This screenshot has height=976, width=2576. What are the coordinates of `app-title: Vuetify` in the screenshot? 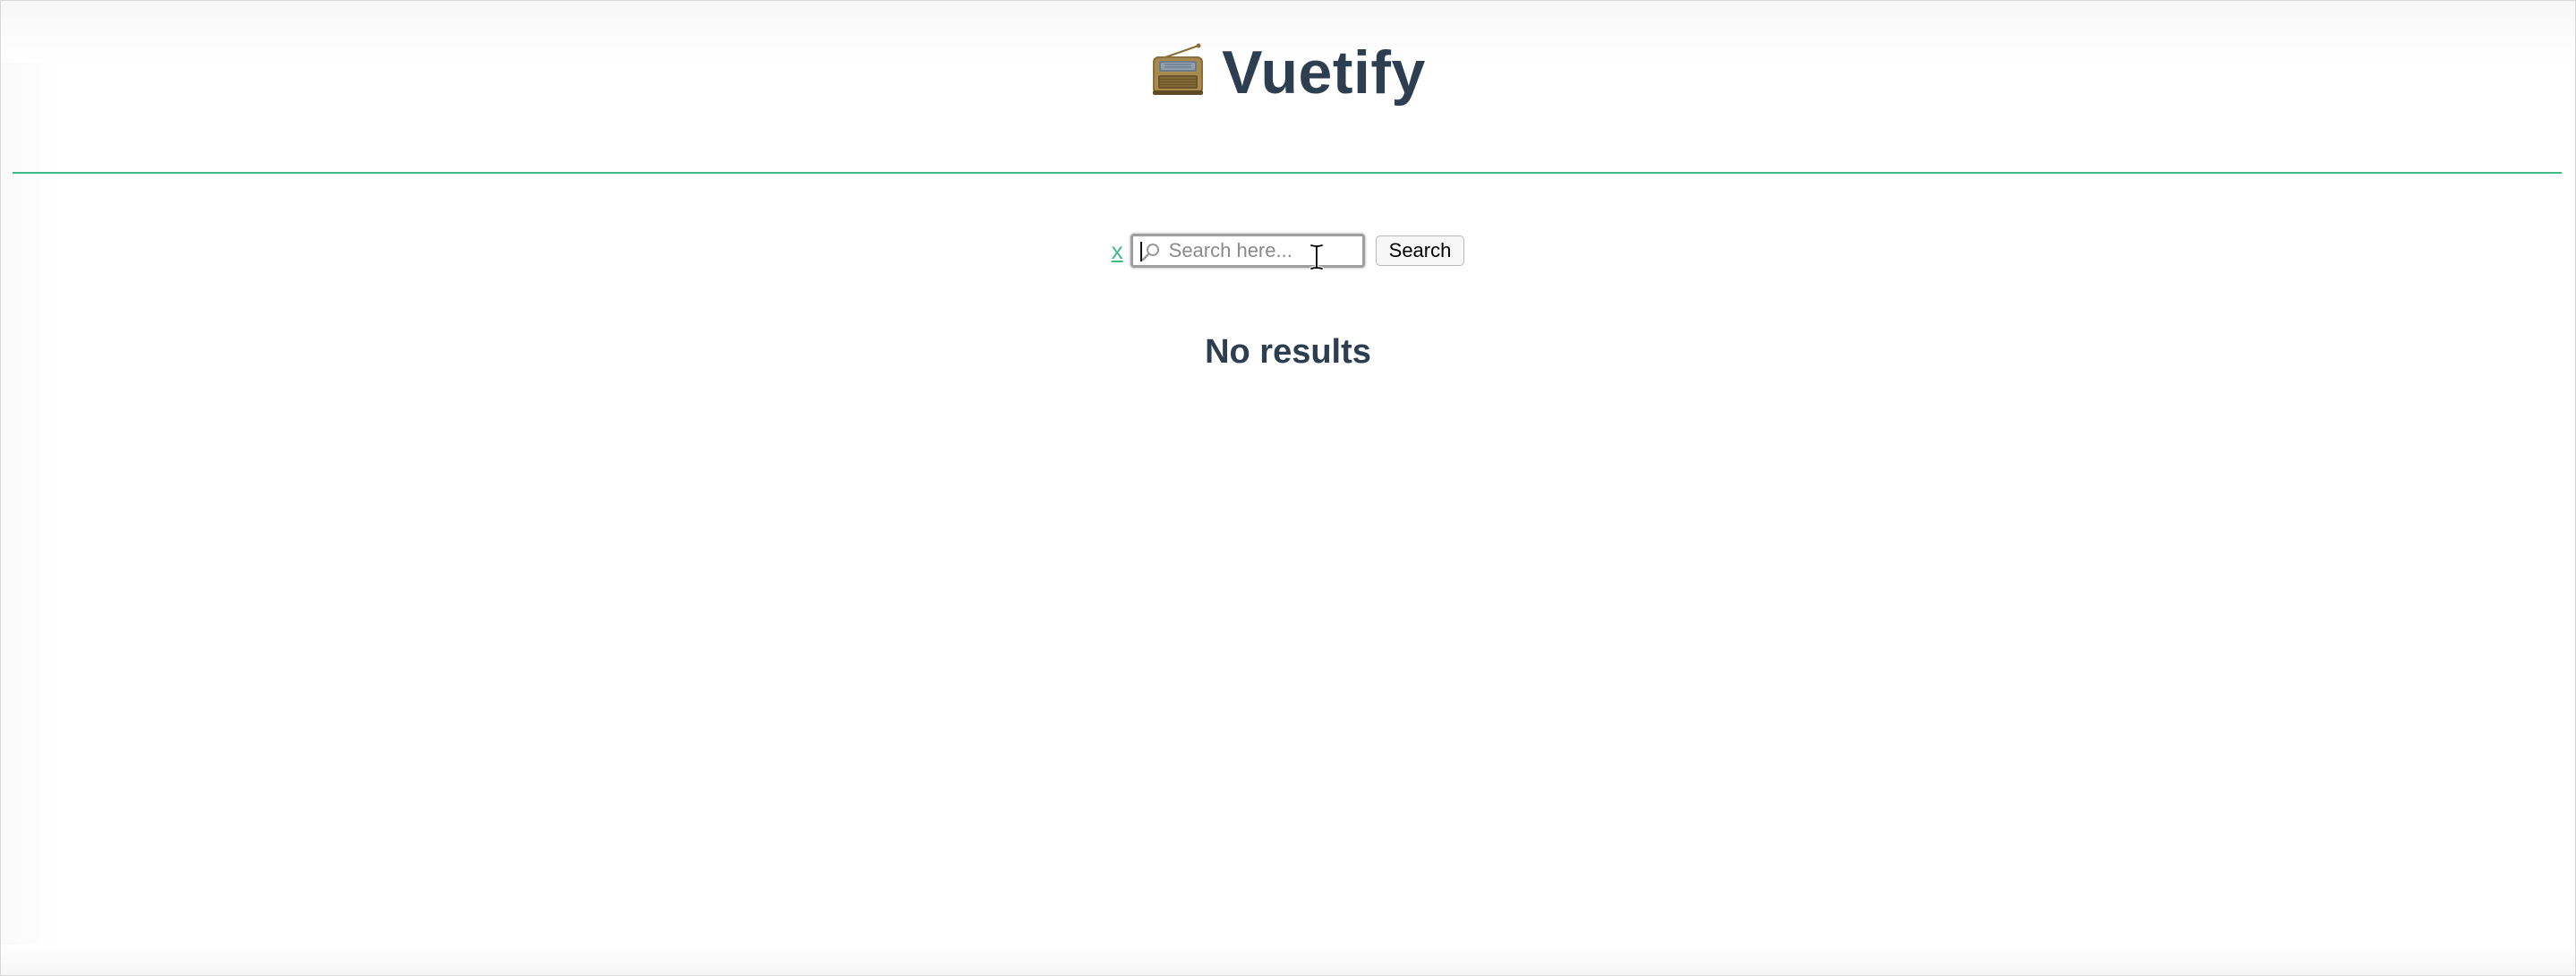 It's located at (1324, 73).